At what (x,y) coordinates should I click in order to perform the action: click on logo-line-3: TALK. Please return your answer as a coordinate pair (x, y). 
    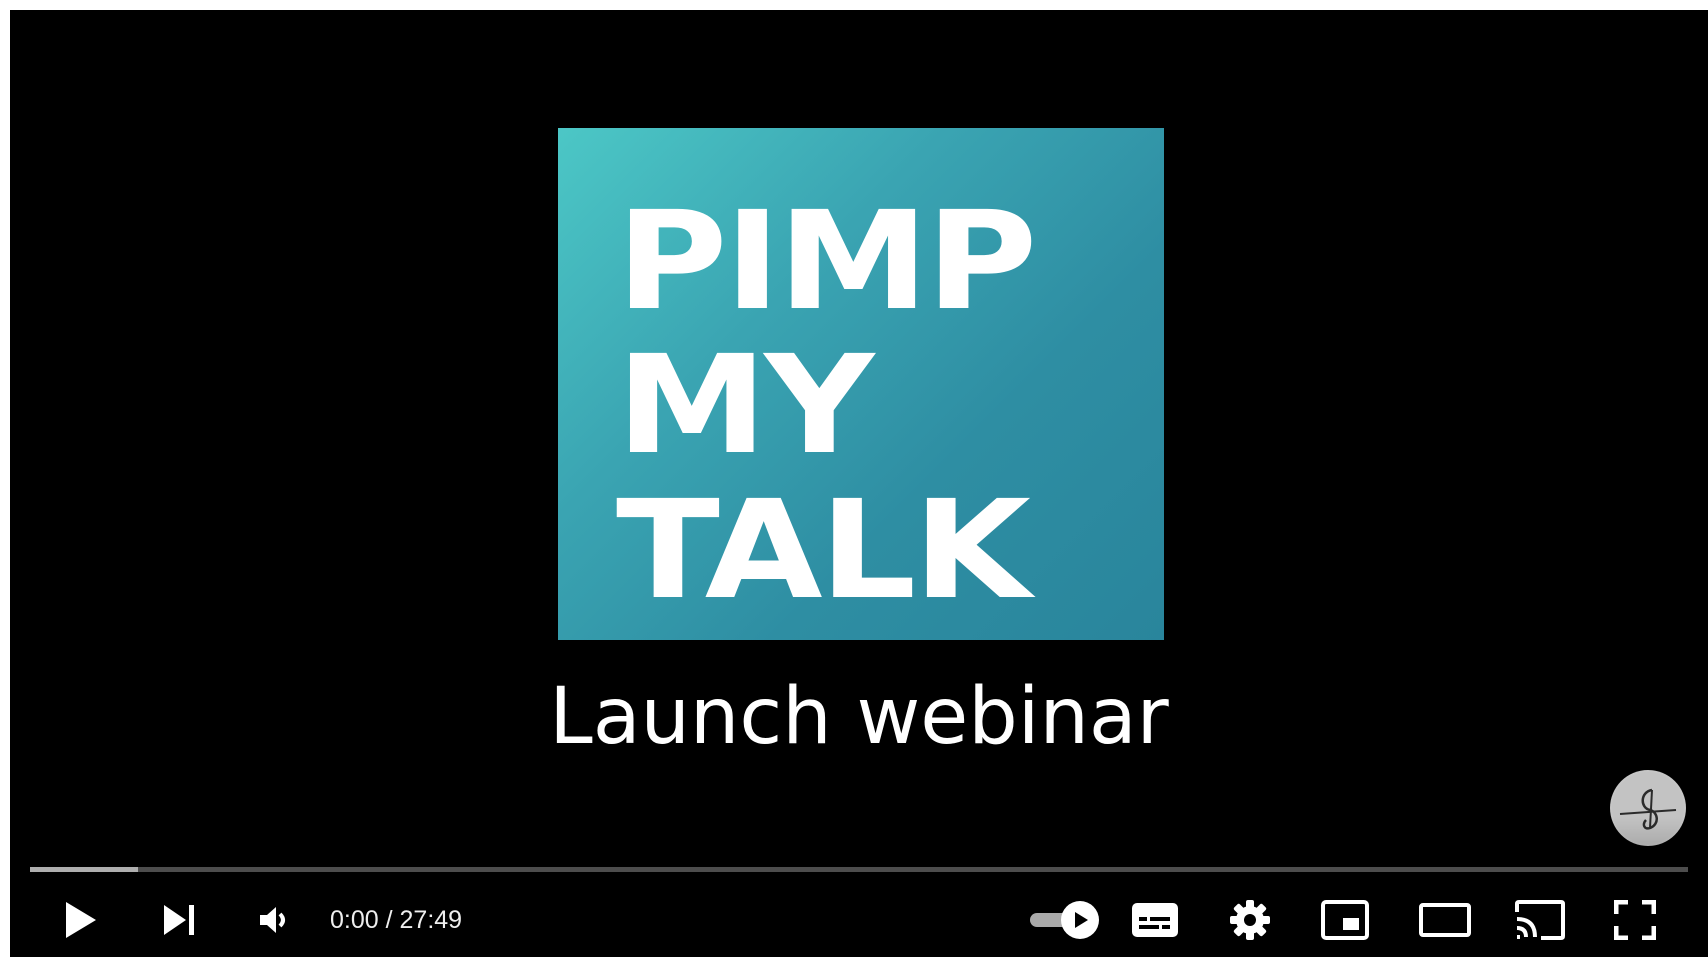
    Looking at the image, I should click on (823, 551).